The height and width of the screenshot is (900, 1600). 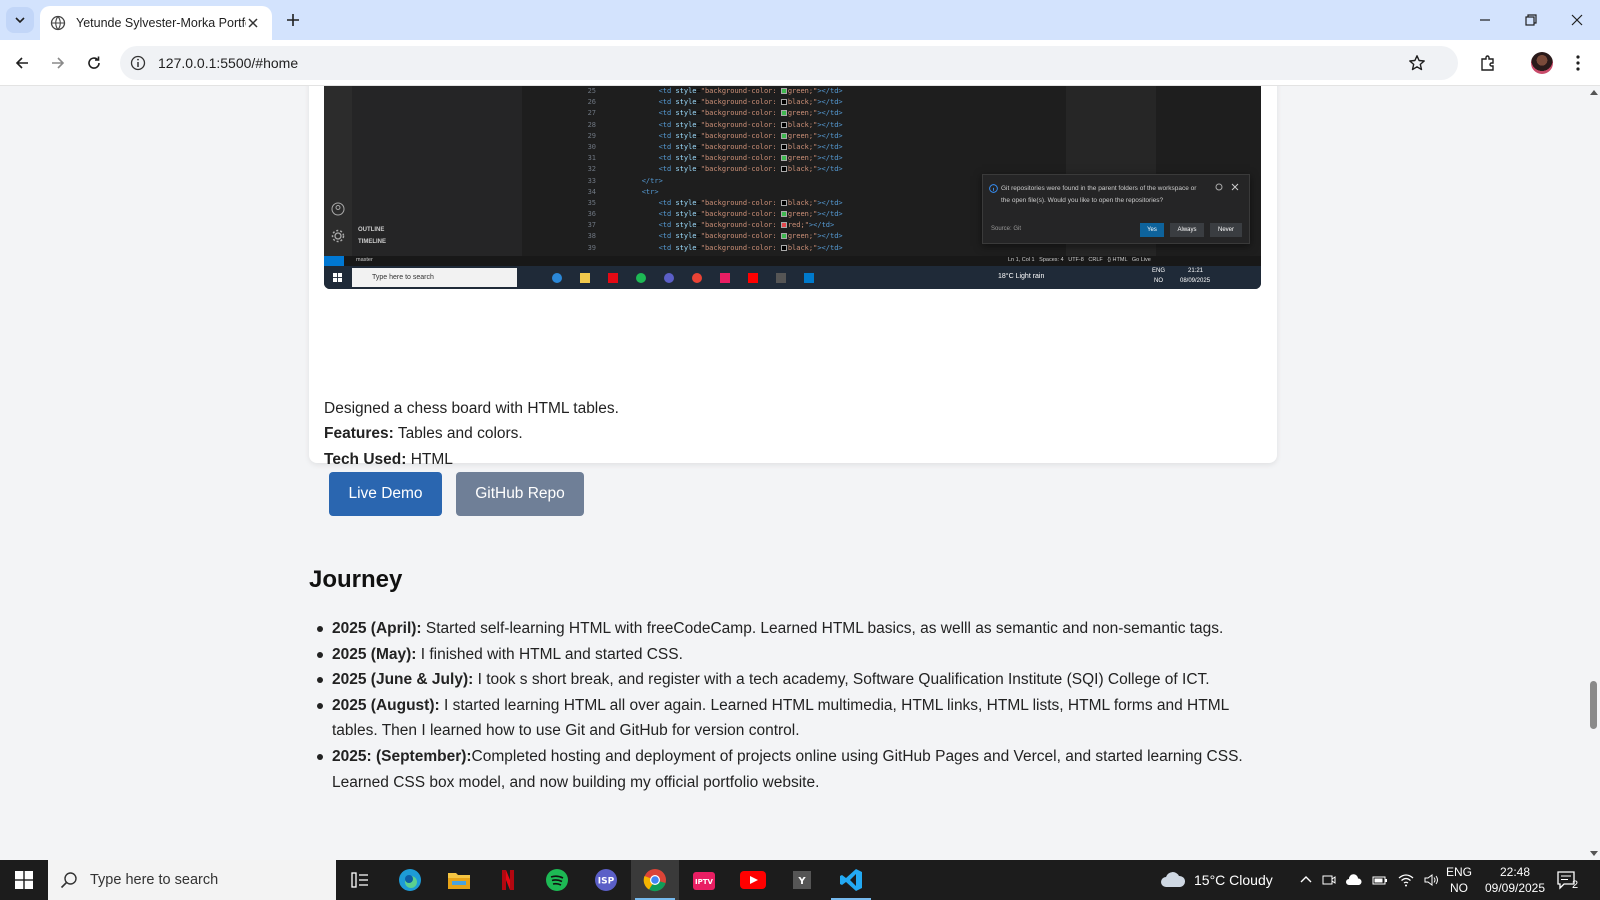 What do you see at coordinates (1380, 880) in the screenshot?
I see `battery-icon` at bounding box center [1380, 880].